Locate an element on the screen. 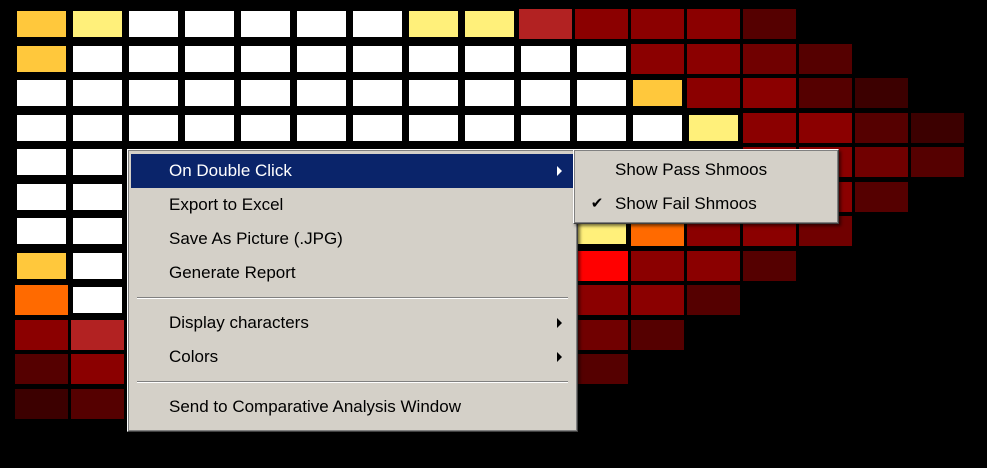 This screenshot has width=987, height=468. menu-item-colors: Colors is located at coordinates (352, 357).